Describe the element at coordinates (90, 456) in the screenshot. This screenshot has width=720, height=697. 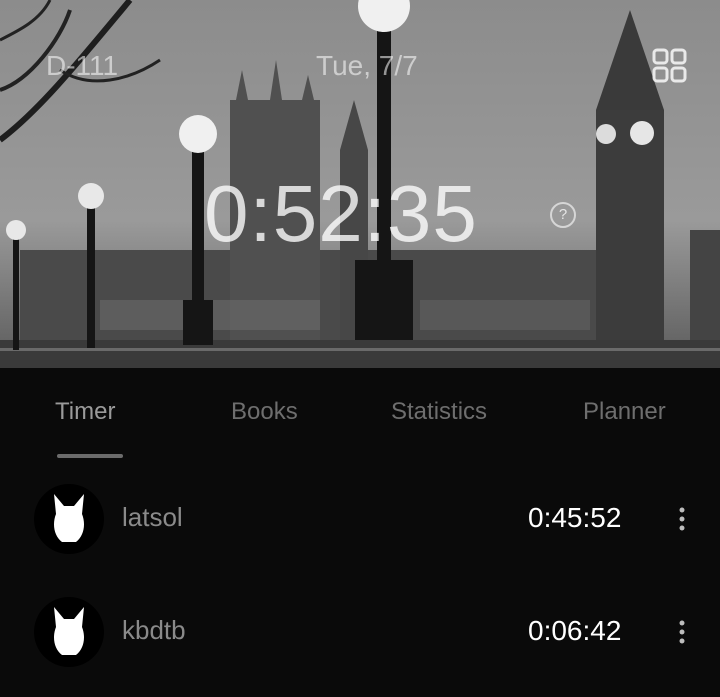
I see `active-tab-indicator` at that location.